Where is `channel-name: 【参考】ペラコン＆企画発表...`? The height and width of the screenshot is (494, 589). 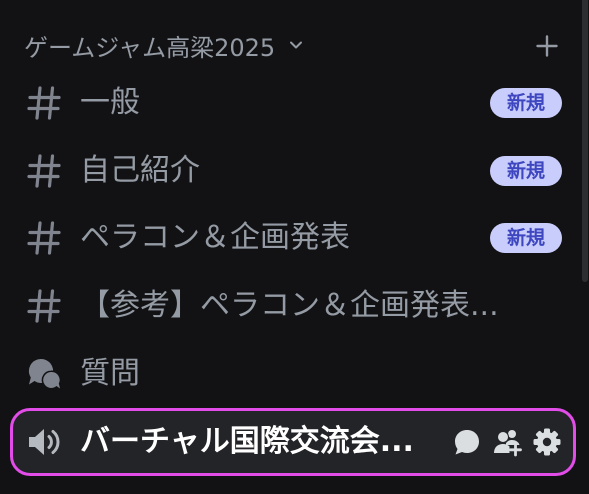 channel-name: 【参考】ペラコン＆企画発表... is located at coordinates (289, 305).